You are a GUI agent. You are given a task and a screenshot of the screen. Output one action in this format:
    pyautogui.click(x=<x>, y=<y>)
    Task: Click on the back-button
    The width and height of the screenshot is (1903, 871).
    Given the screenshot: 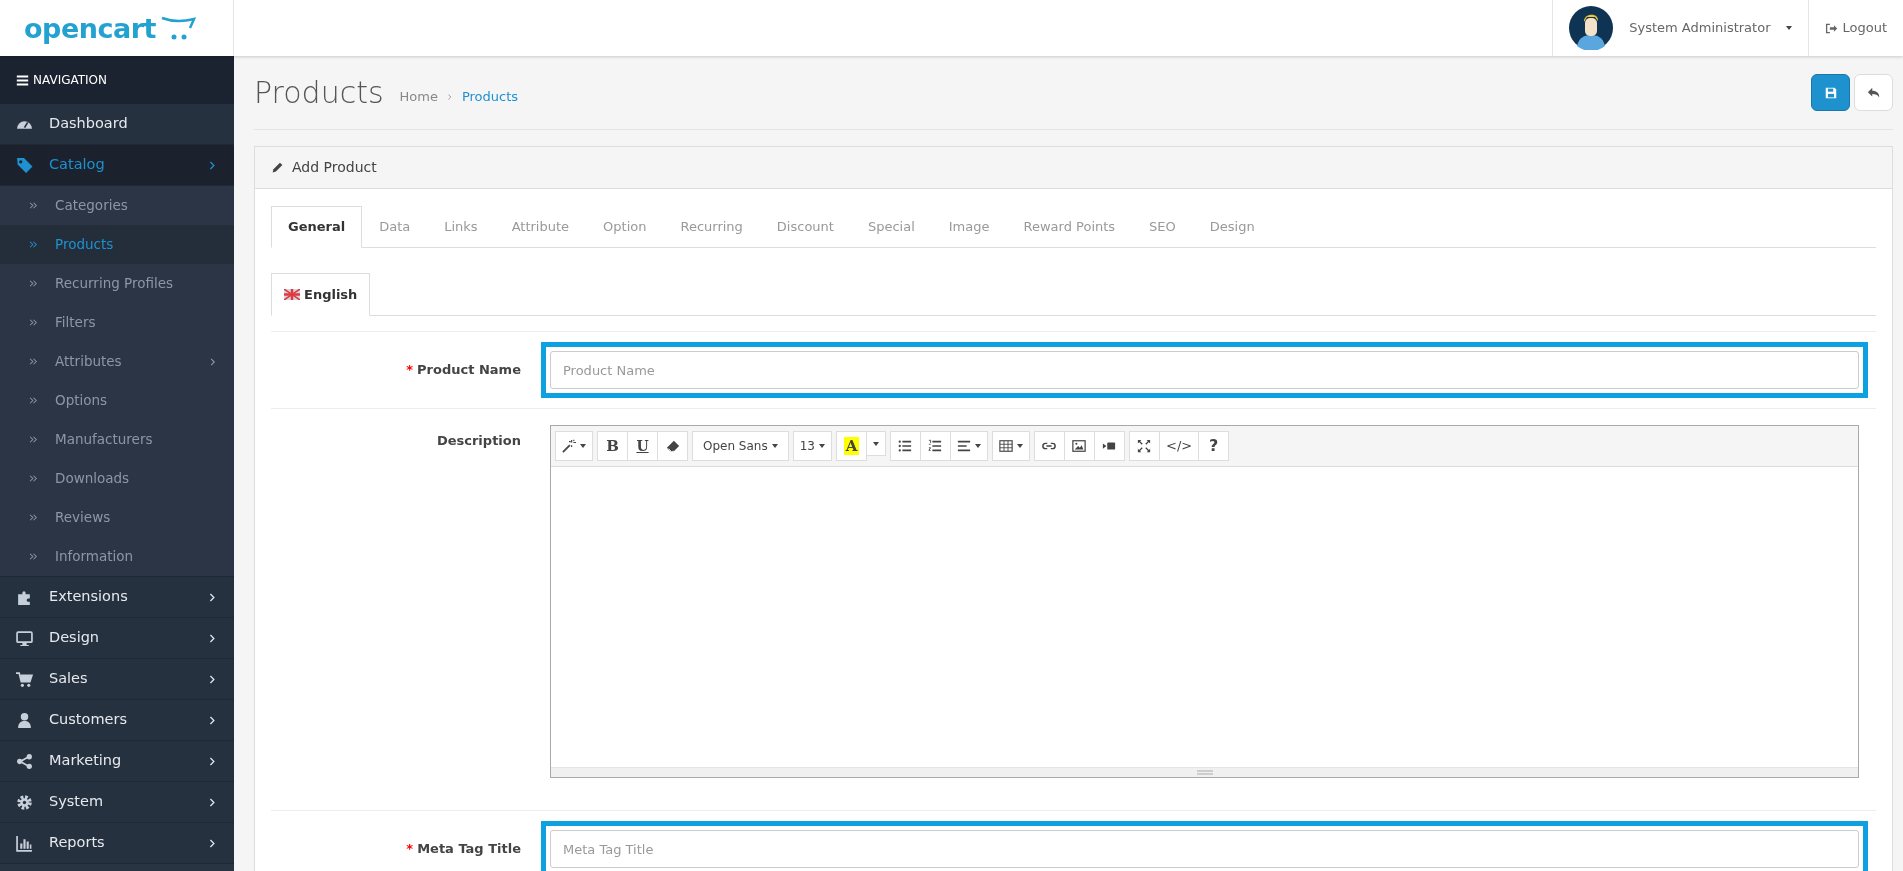 What is the action you would take?
    pyautogui.click(x=1873, y=92)
    